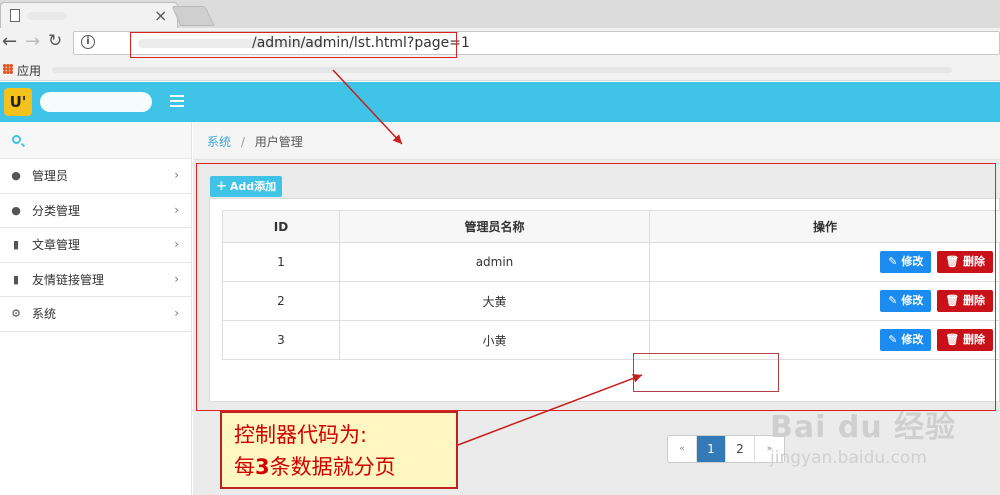 The width and height of the screenshot is (1000, 495). What do you see at coordinates (56, 210) in the screenshot?
I see `sidebar-item-label: 分类管理` at bounding box center [56, 210].